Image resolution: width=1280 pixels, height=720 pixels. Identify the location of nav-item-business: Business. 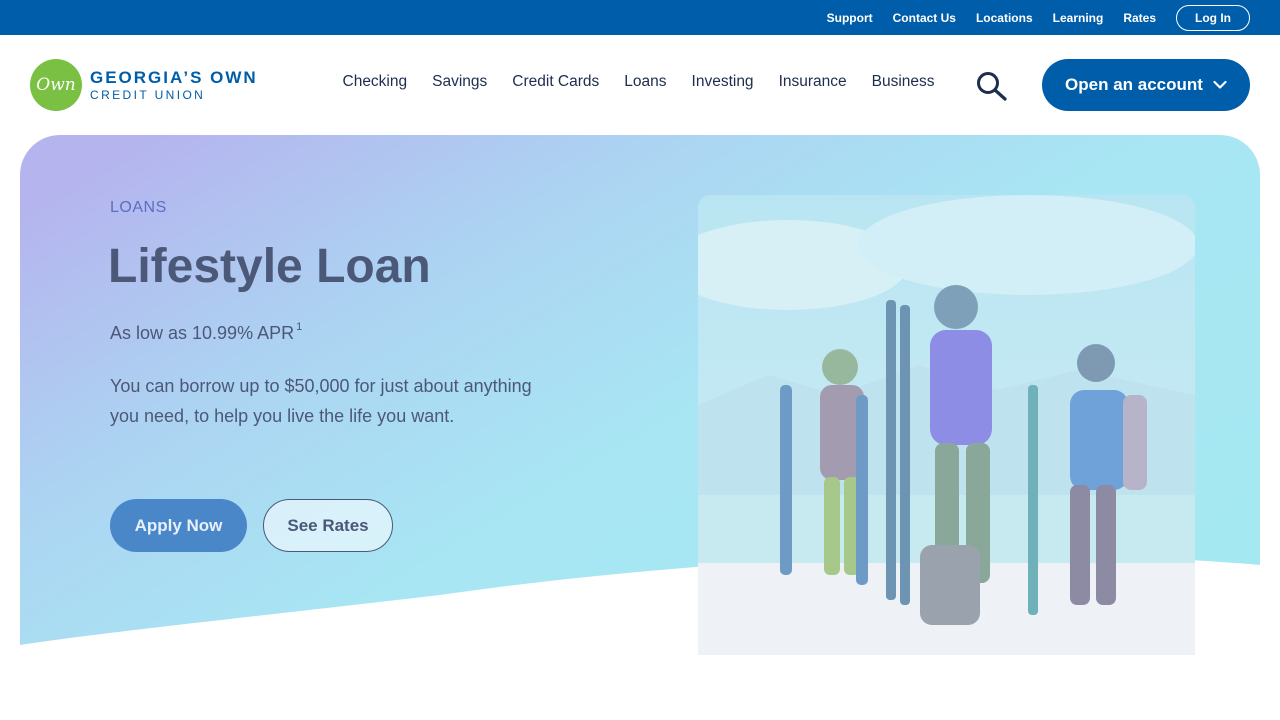
(903, 82).